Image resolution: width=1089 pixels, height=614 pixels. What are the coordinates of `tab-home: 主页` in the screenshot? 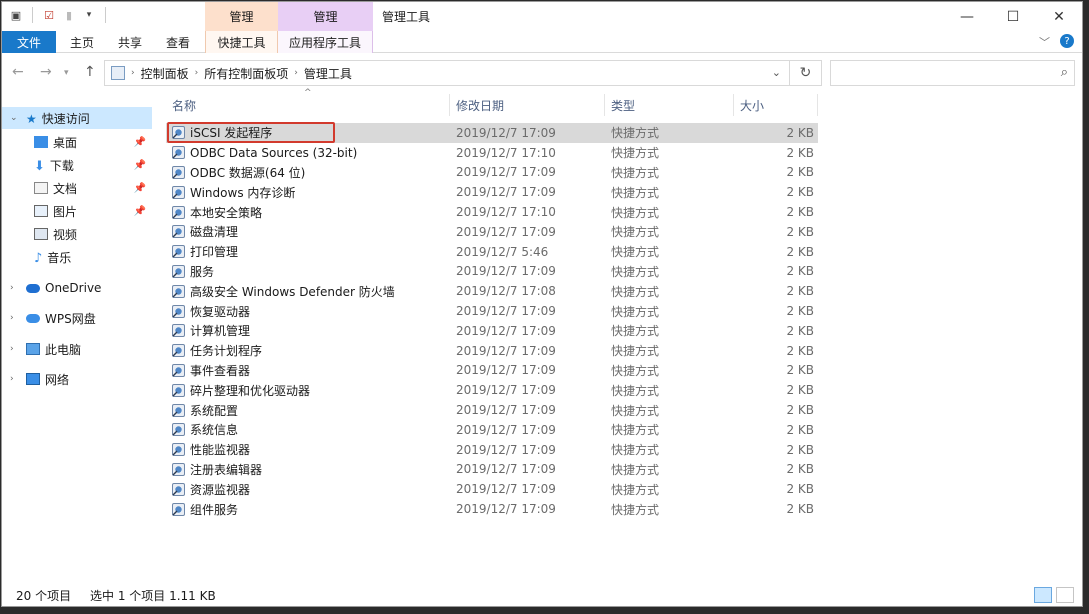 It's located at (82, 42).